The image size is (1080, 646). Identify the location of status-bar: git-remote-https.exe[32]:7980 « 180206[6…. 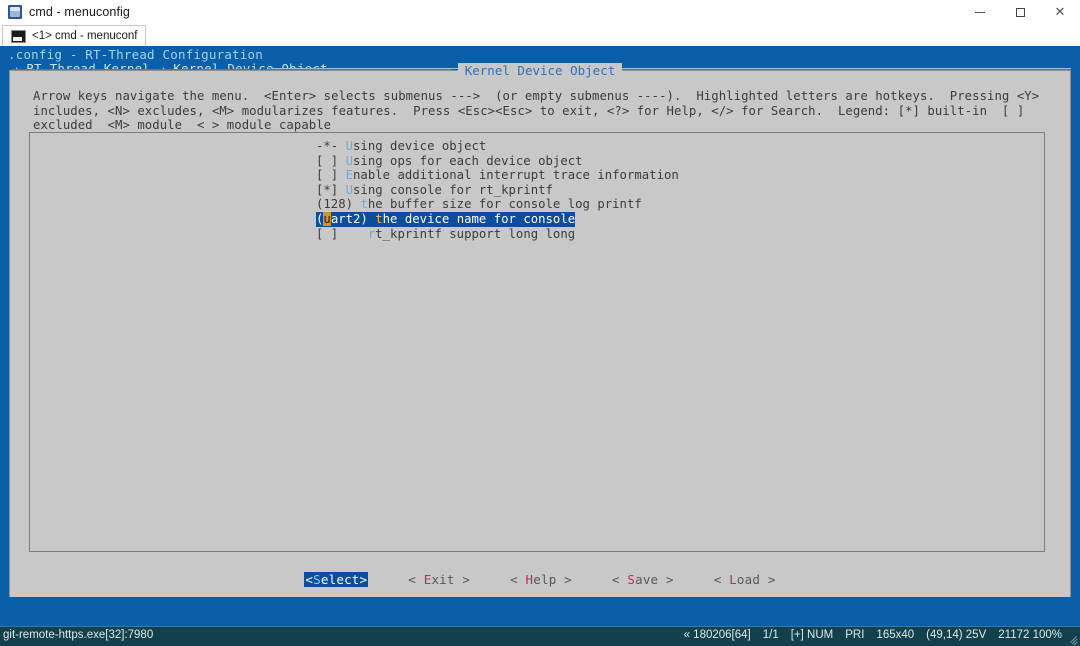
(540, 636).